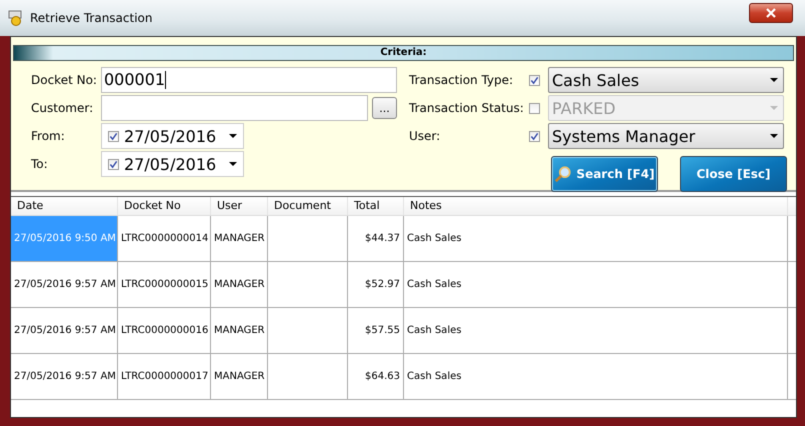 This screenshot has height=426, width=805. I want to click on close-button, so click(771, 13).